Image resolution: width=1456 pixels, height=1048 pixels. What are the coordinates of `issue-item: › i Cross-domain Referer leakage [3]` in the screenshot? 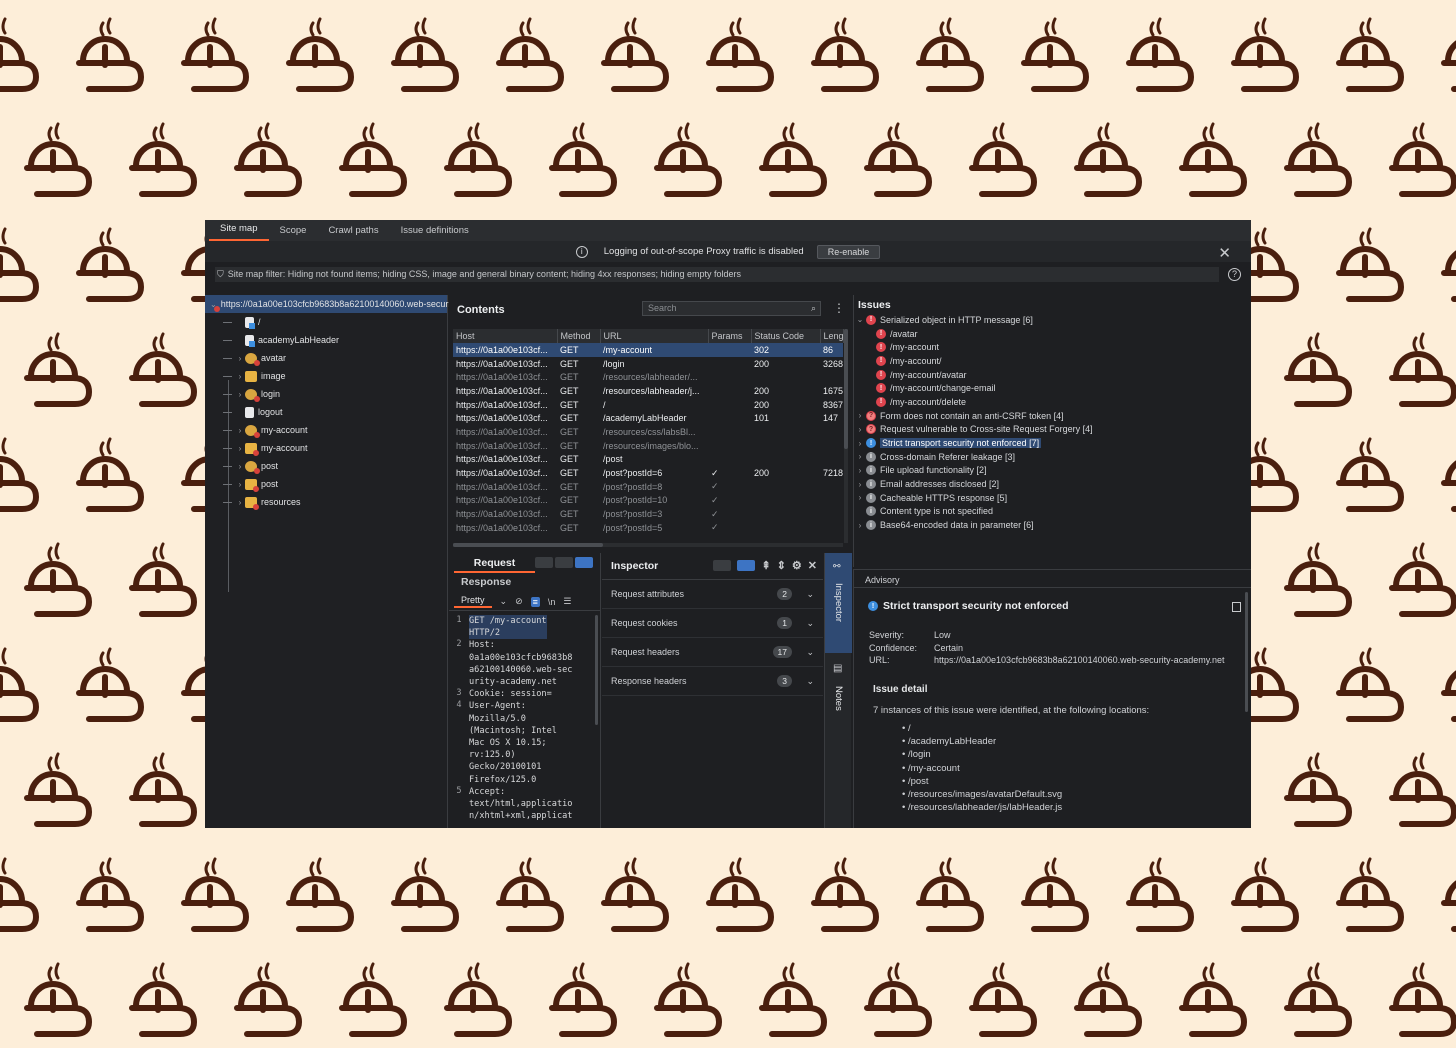 It's located at (1052, 457).